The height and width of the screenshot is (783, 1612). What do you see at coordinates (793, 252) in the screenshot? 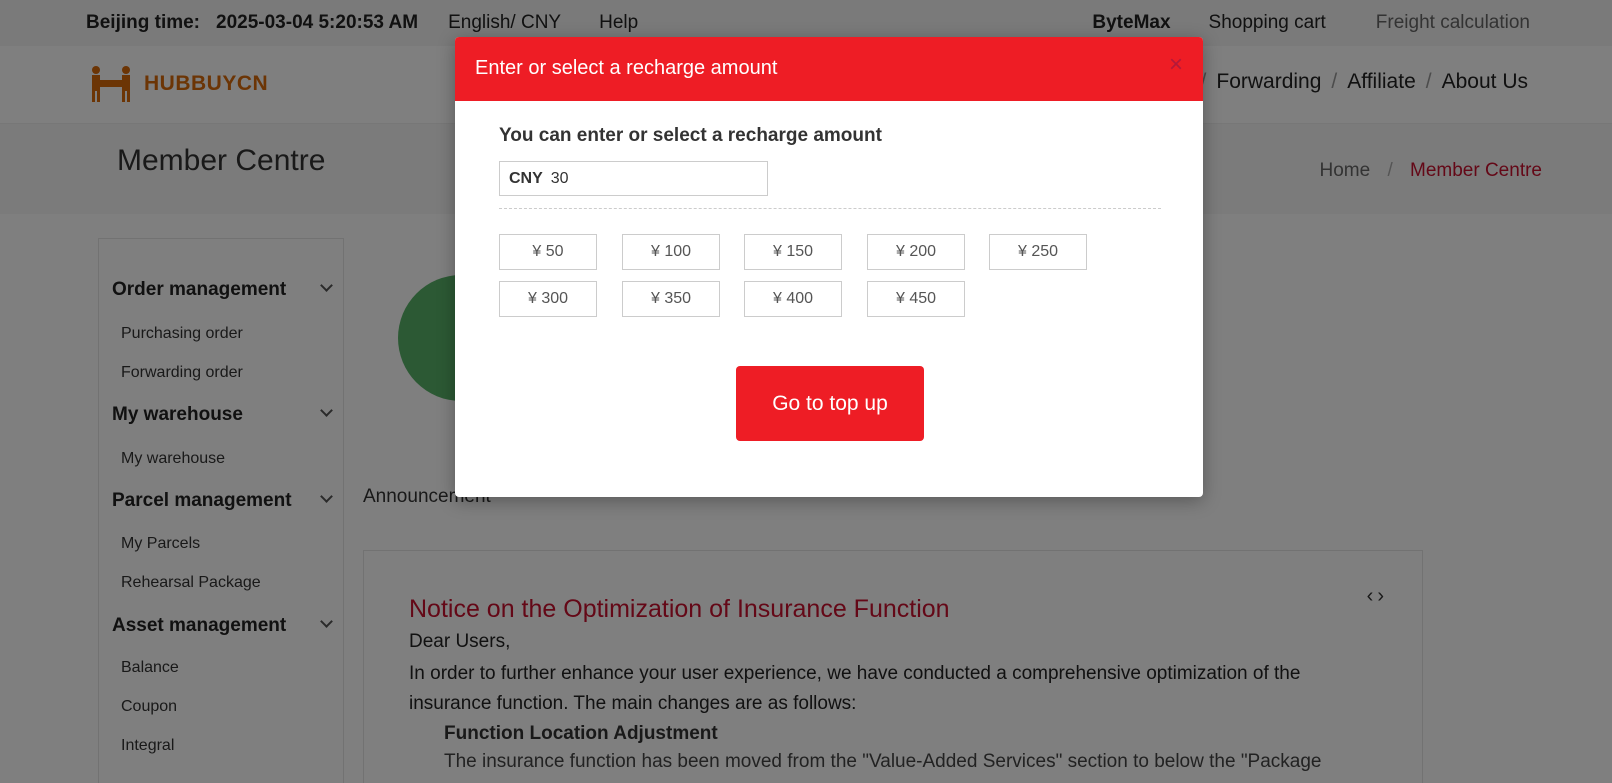
I see `preset-amount-150: ¥ 150` at bounding box center [793, 252].